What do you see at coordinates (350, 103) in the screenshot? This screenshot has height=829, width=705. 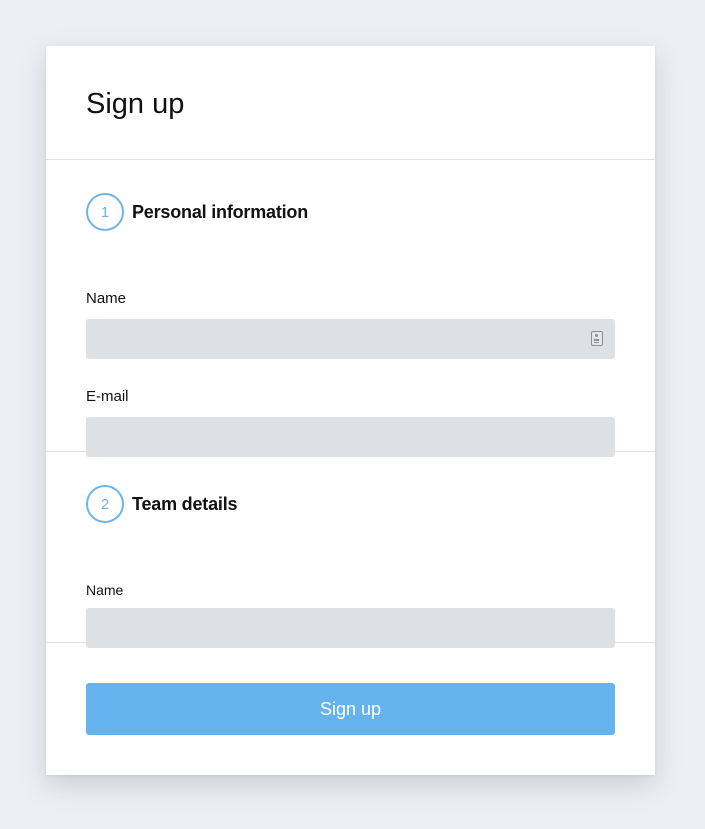 I see `card-header: Sign up` at bounding box center [350, 103].